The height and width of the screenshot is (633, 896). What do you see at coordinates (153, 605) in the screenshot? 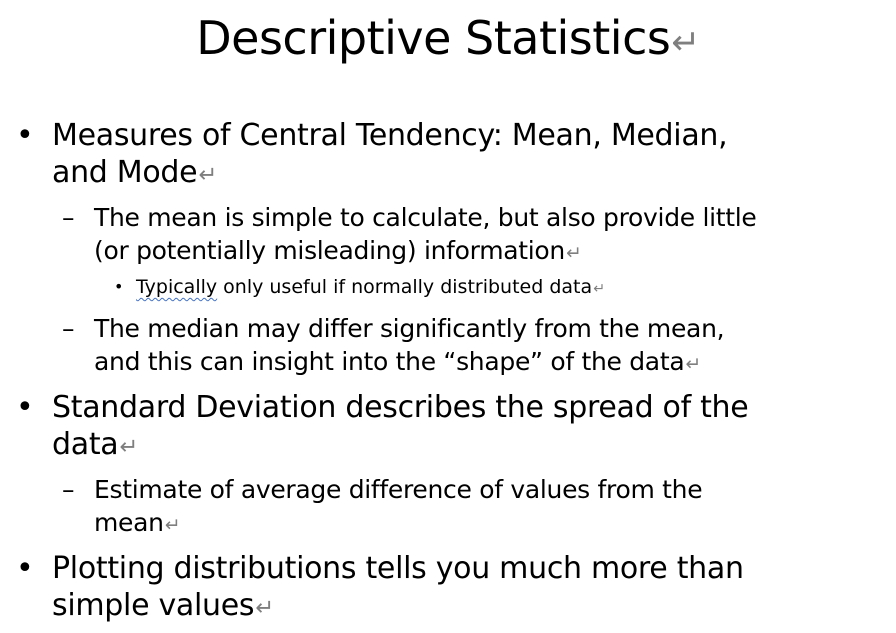
I see `bullet-text: simple values` at bounding box center [153, 605].